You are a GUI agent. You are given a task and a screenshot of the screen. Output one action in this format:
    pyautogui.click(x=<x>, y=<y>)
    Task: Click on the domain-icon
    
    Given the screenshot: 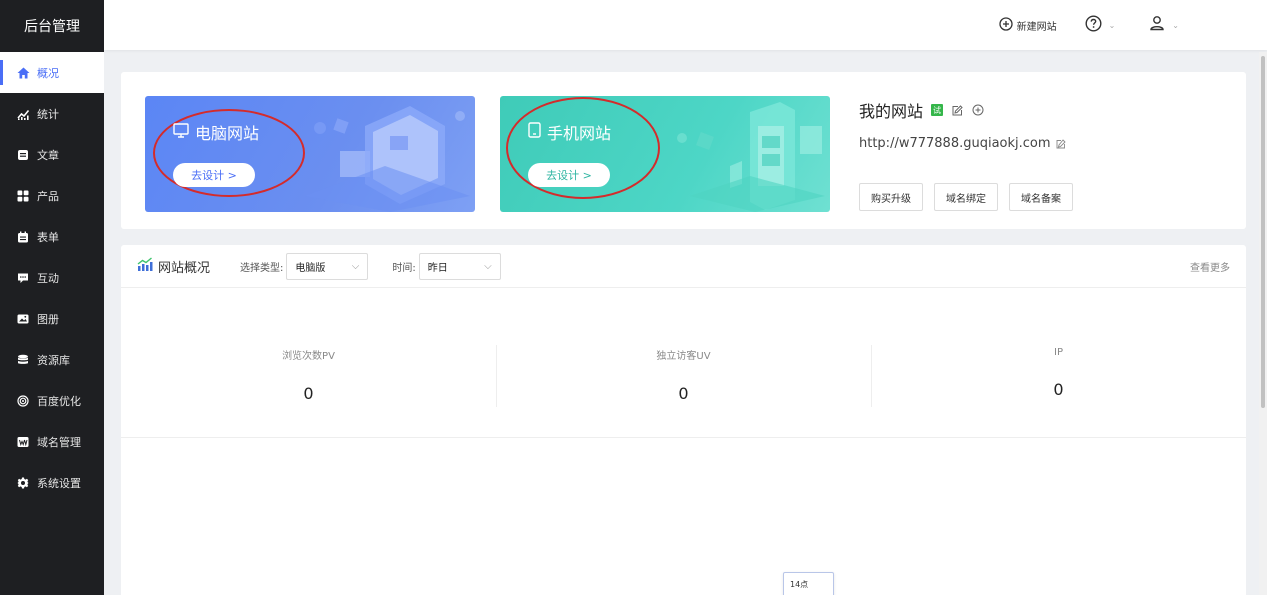 What is the action you would take?
    pyautogui.click(x=23, y=442)
    